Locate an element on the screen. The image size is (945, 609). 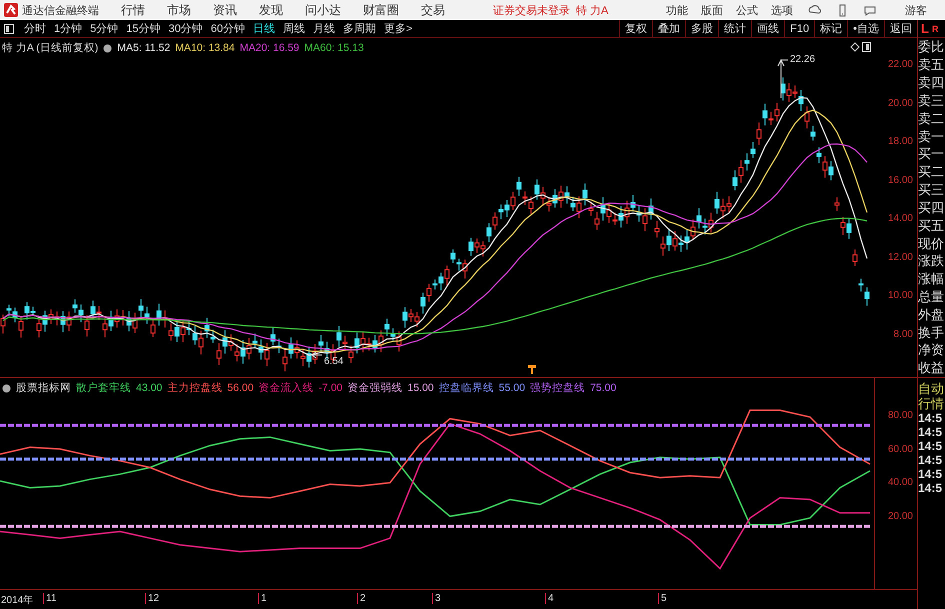
menu-item: 市场 is located at coordinates (179, 10).